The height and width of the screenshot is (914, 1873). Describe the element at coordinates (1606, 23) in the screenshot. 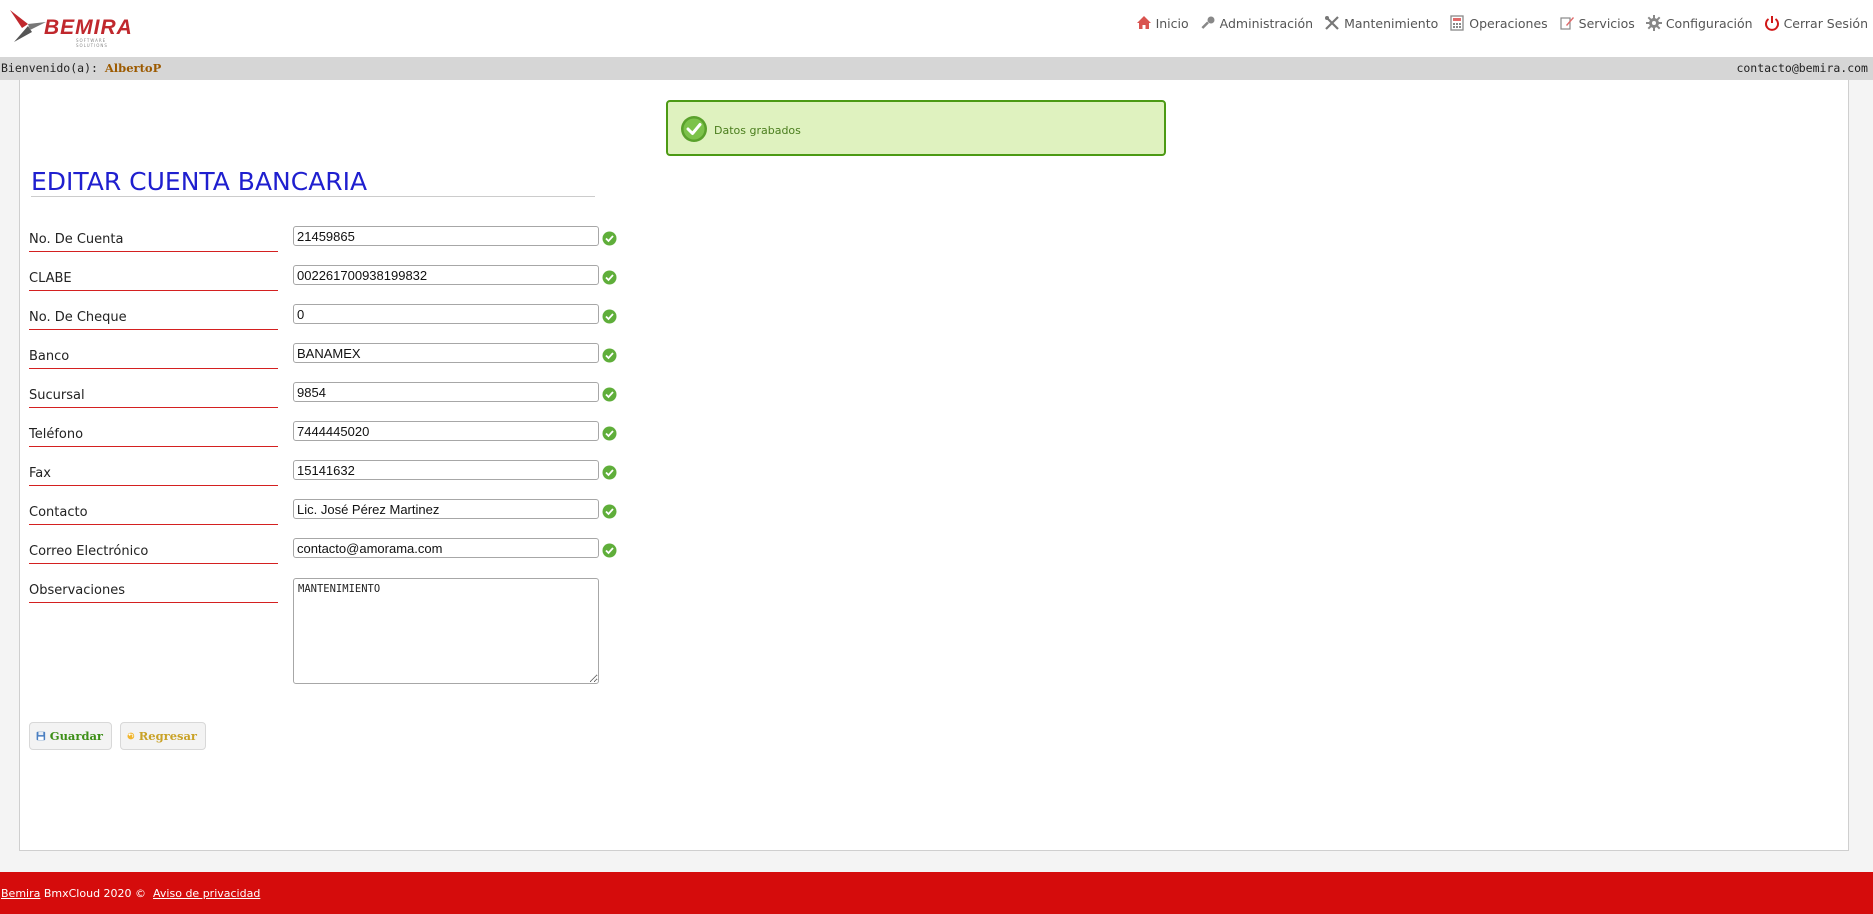

I see `nav-label: Servicios` at that location.